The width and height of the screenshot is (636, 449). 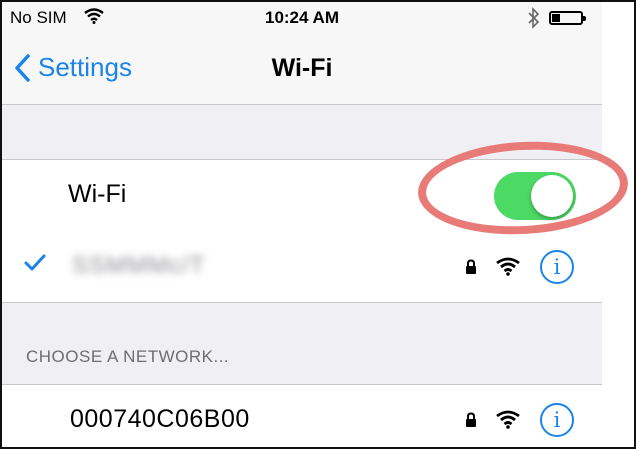 I want to click on page-title: Wi-Fi, so click(x=302, y=68).